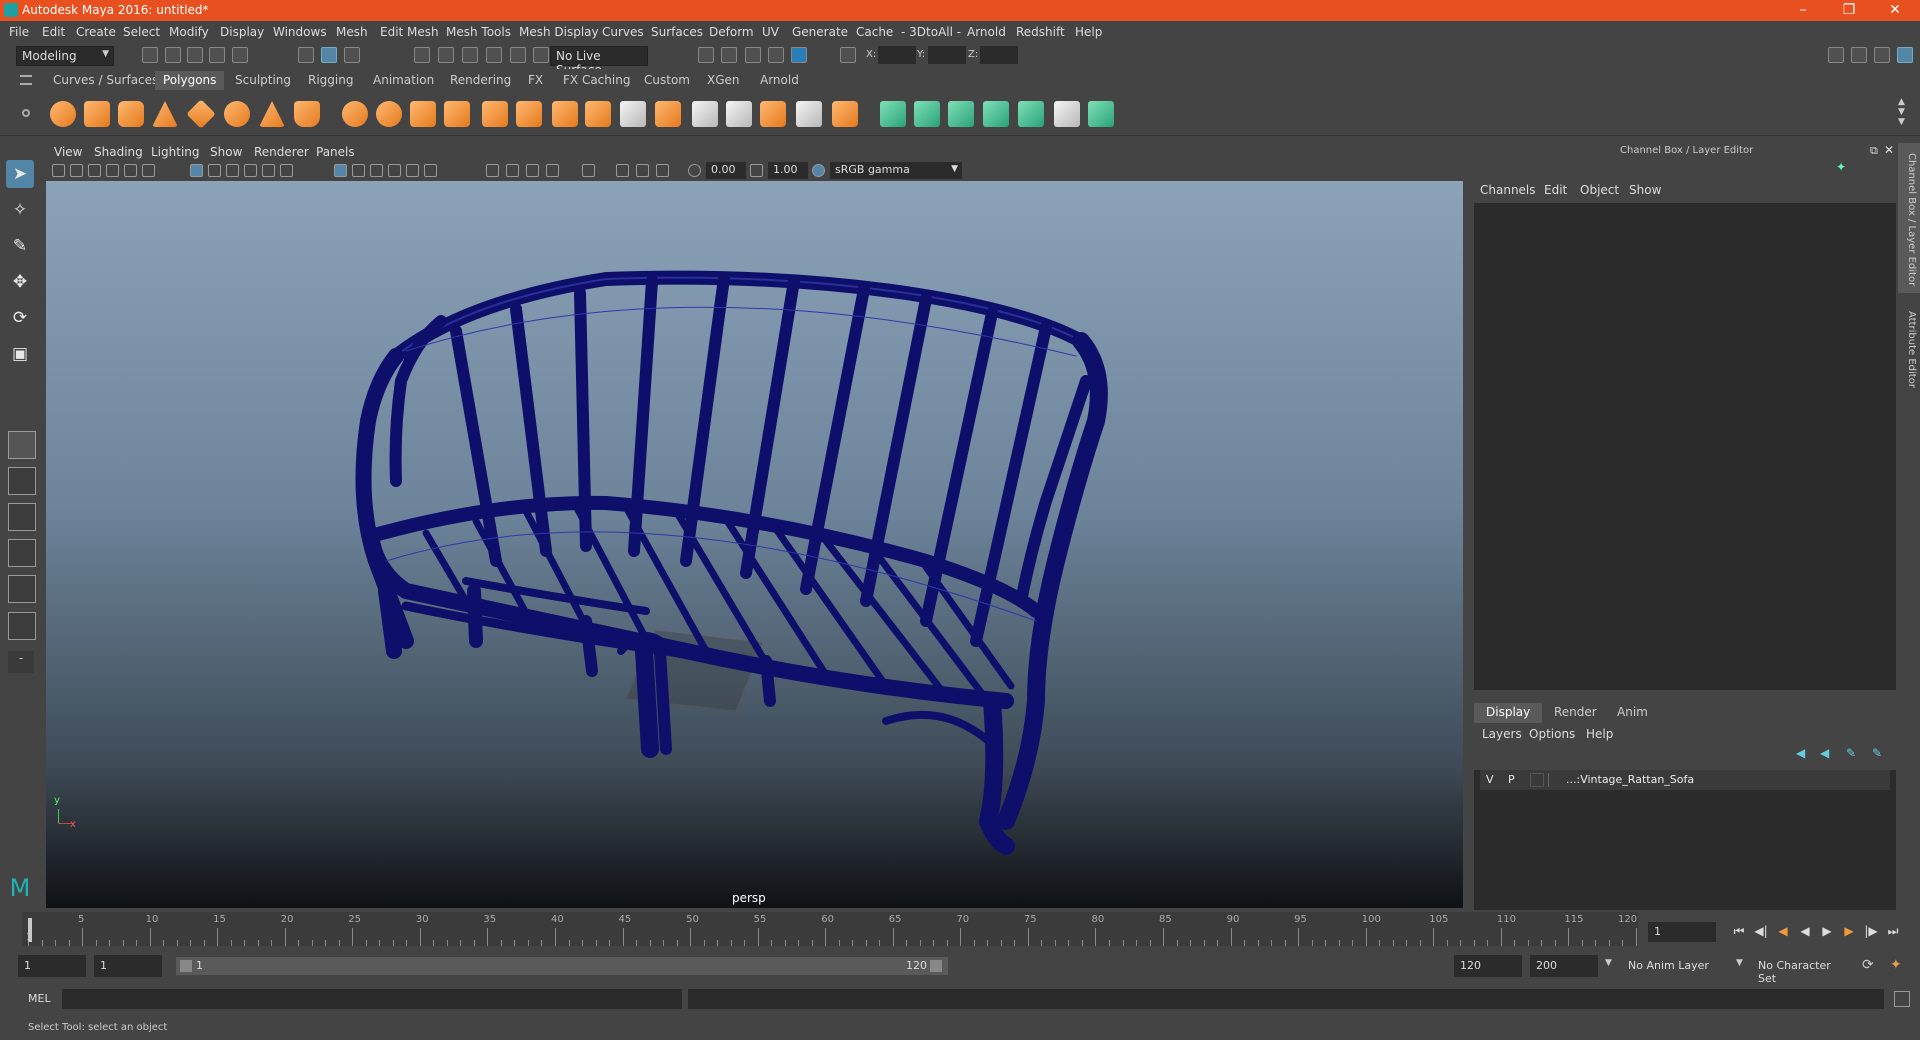  What do you see at coordinates (726, 170) in the screenshot?
I see `exposure-field: 0.00` at bounding box center [726, 170].